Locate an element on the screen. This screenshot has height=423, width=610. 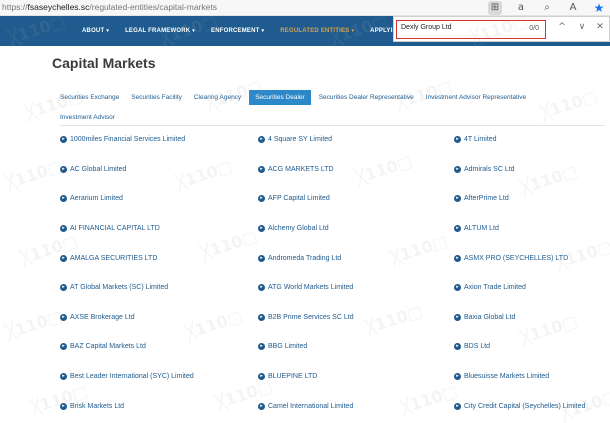
nav-item-label: ABOUT is located at coordinates (93, 31).